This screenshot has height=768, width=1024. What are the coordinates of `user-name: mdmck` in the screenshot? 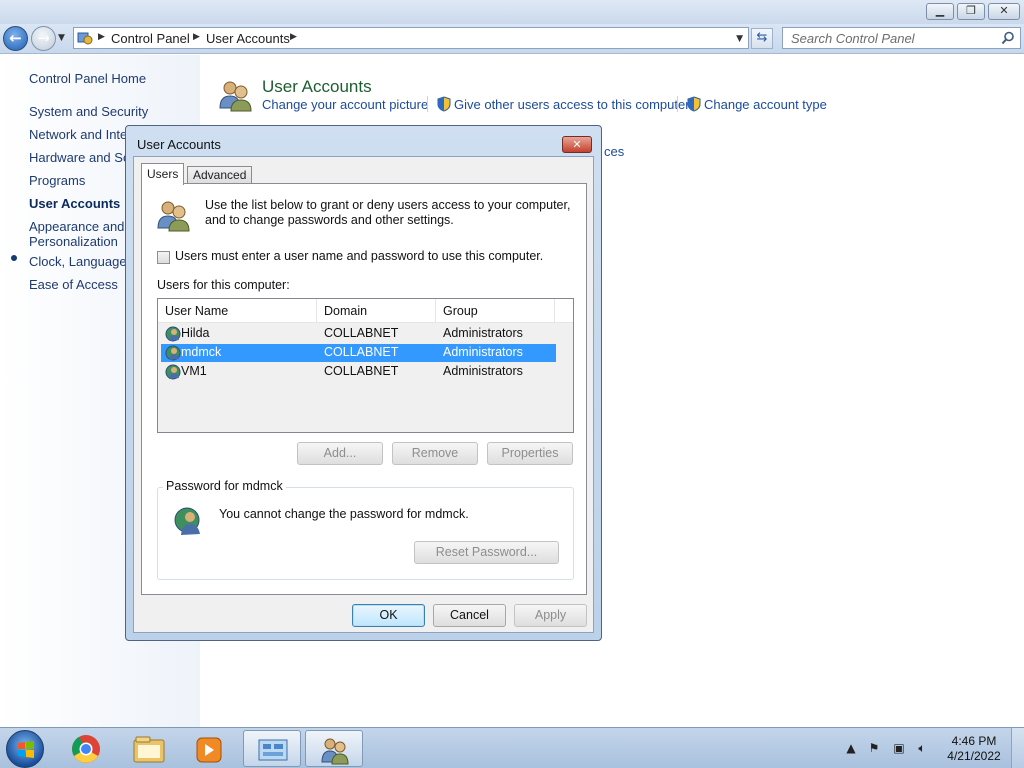 It's located at (201, 352).